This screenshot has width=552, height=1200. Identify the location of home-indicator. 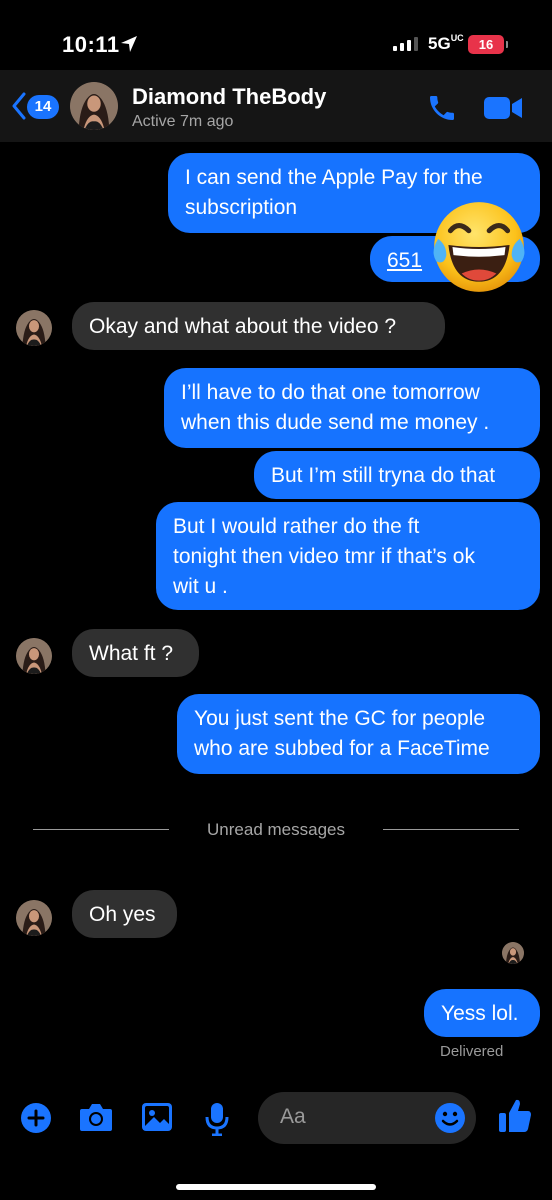
(276, 1187).